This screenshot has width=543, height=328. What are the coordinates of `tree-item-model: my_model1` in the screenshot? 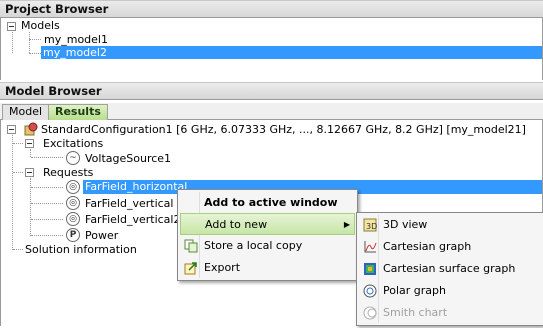 It's located at (76, 39).